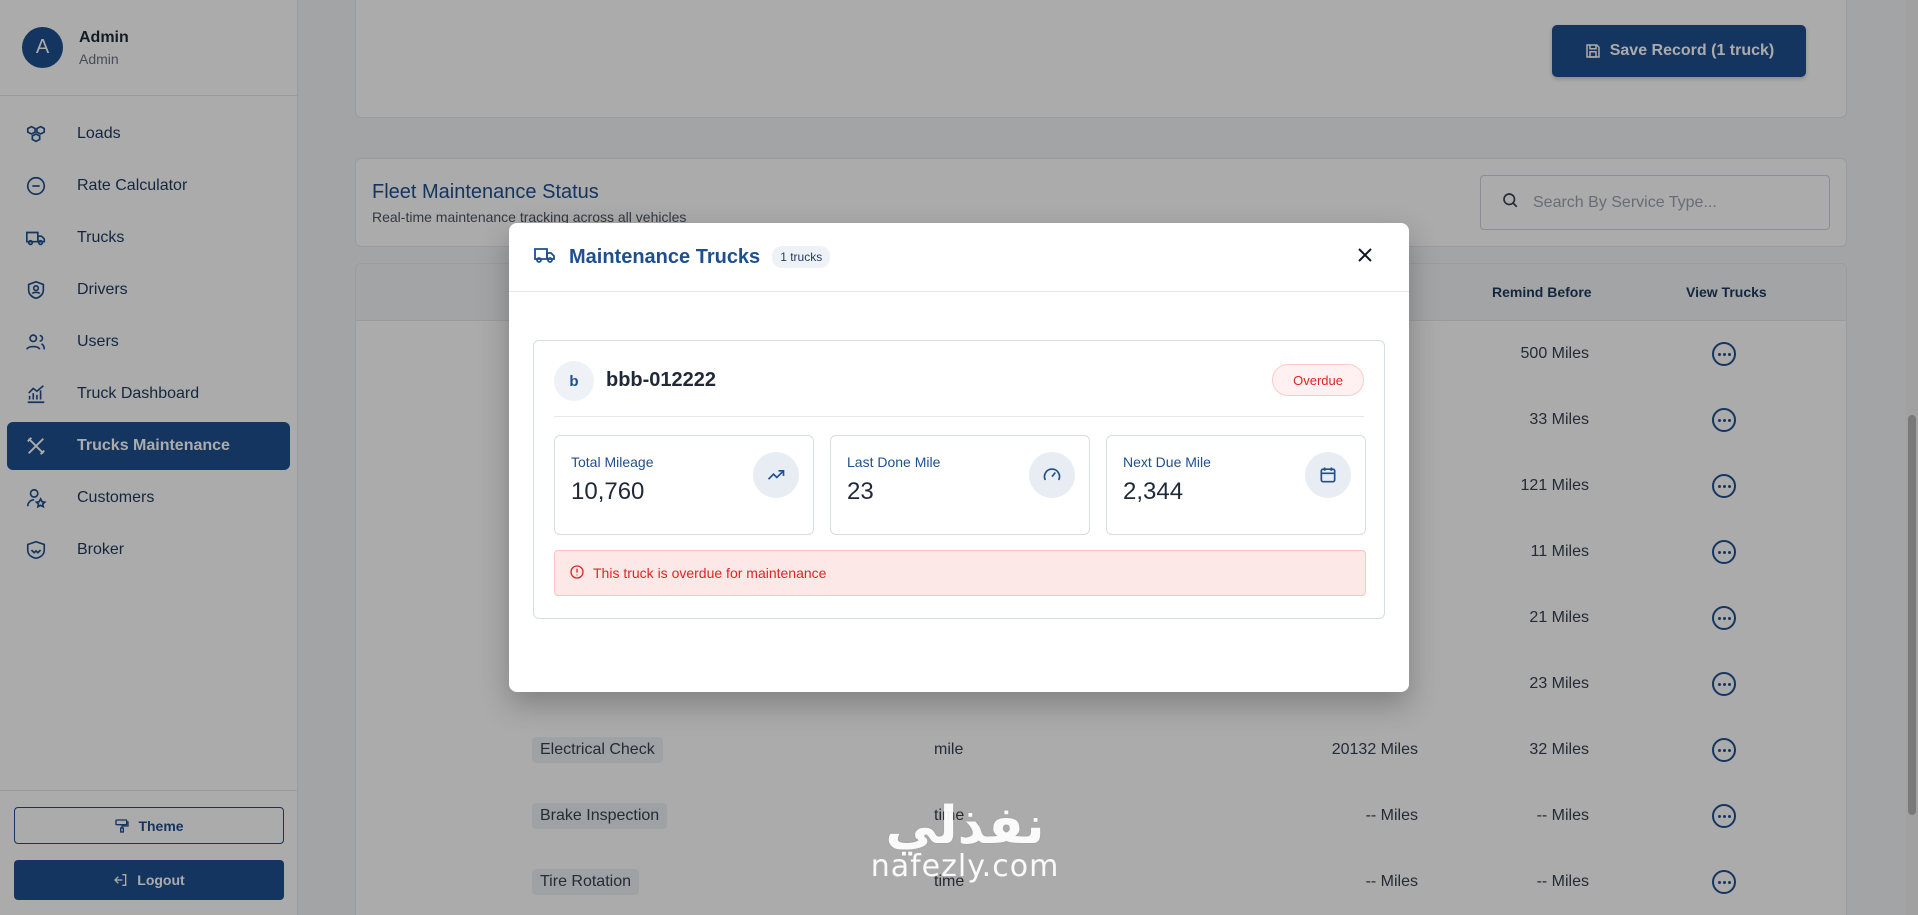  I want to click on close-button, so click(1365, 257).